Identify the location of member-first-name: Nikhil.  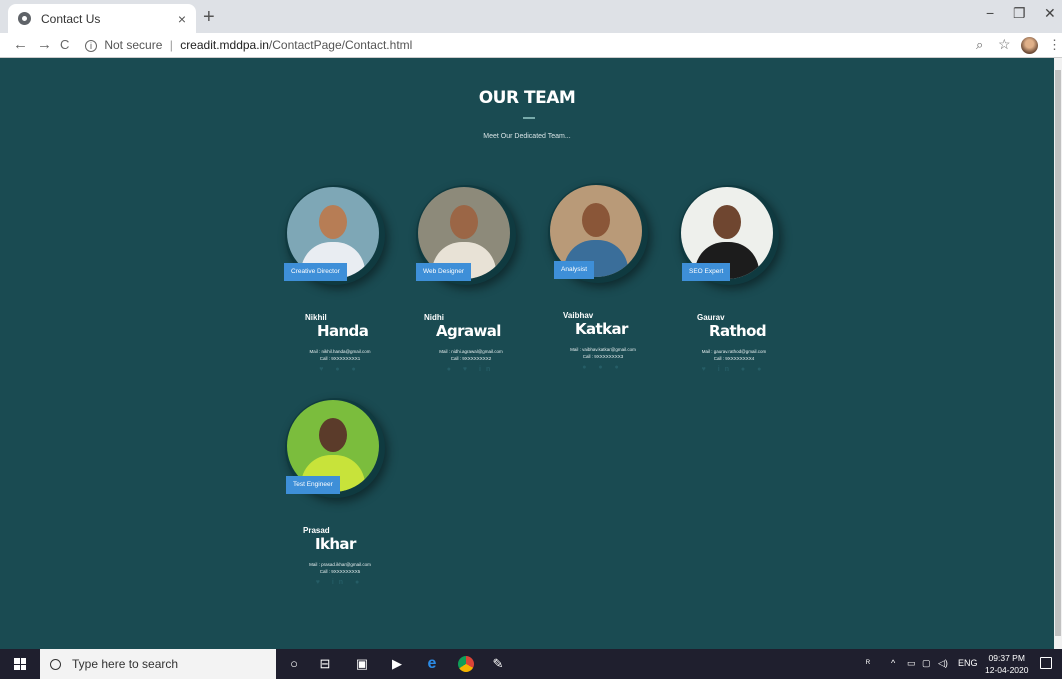
(316, 317).